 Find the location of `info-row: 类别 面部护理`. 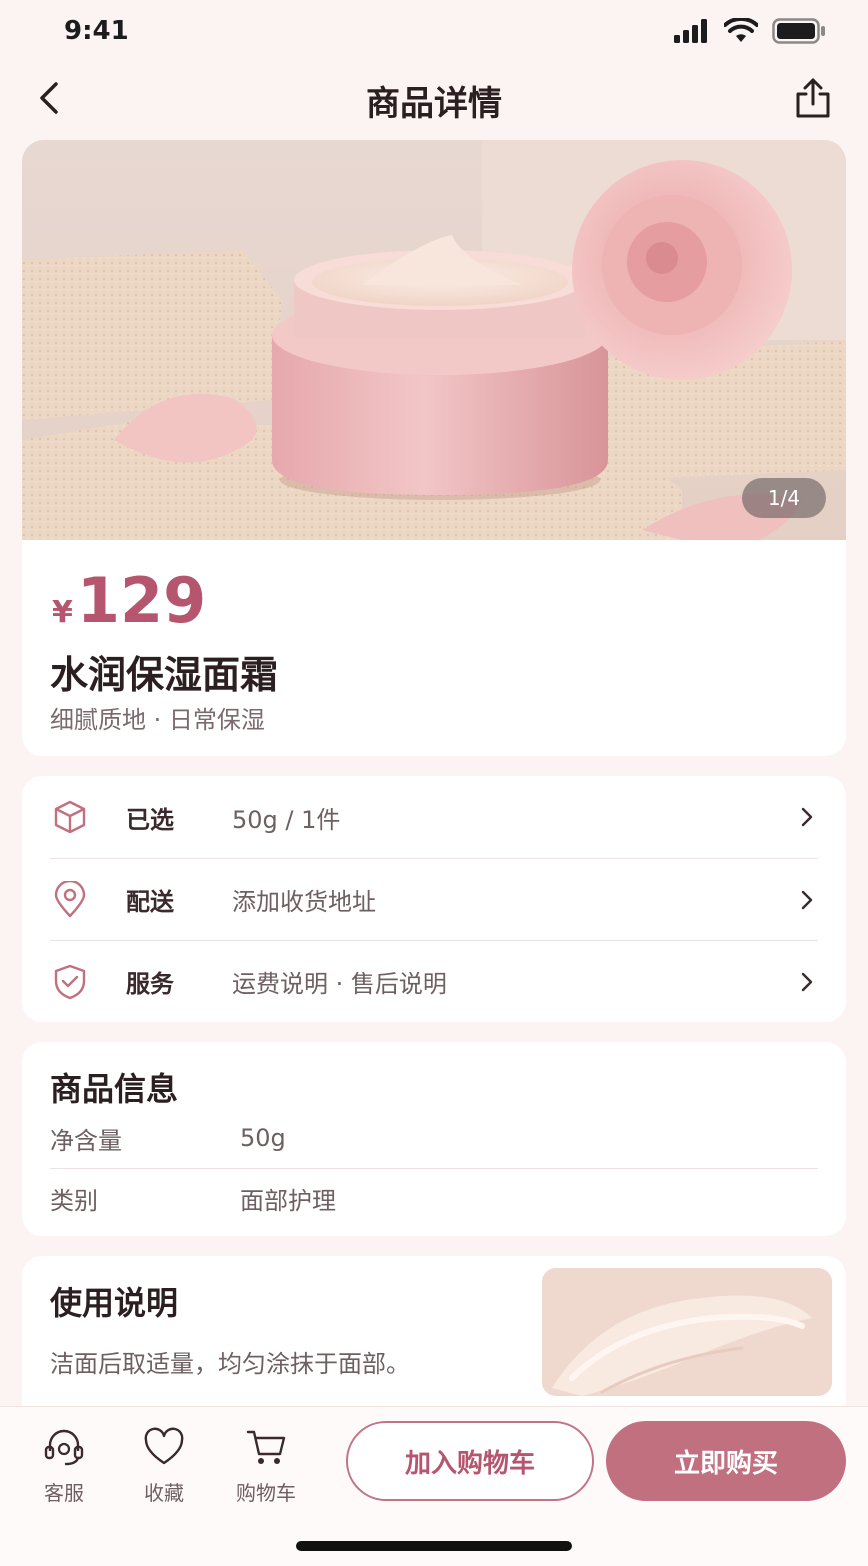

info-row: 类别 面部护理 is located at coordinates (434, 1198).